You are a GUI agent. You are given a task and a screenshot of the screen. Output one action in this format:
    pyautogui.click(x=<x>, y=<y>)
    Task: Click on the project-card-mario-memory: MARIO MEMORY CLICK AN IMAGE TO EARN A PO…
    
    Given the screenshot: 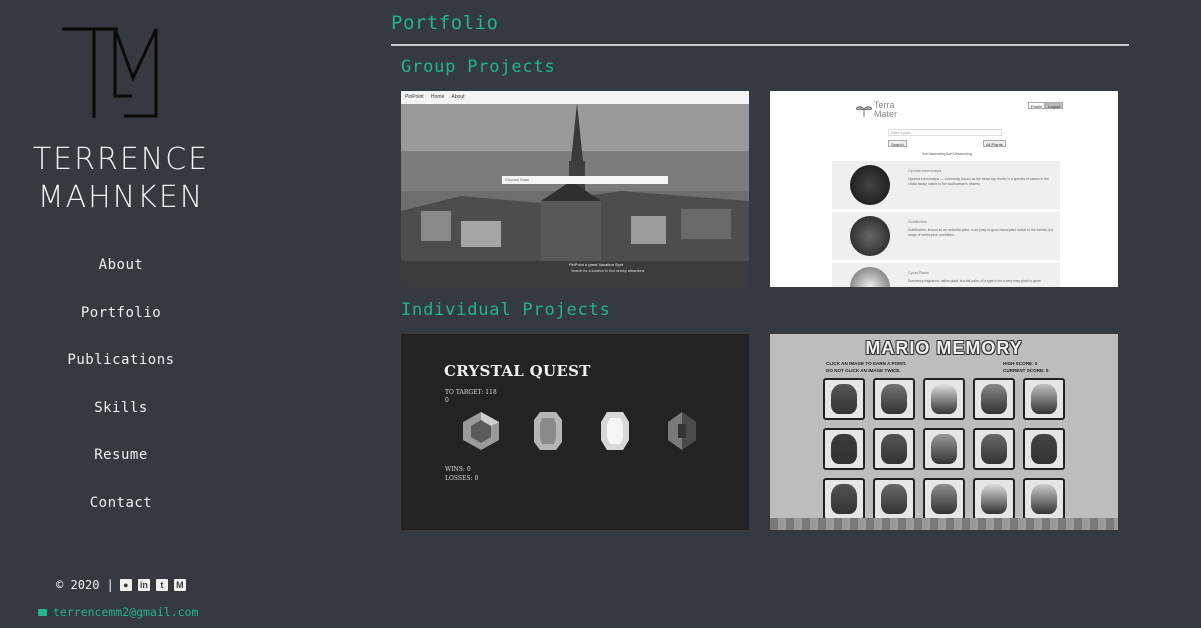 What is the action you would take?
    pyautogui.click(x=944, y=432)
    